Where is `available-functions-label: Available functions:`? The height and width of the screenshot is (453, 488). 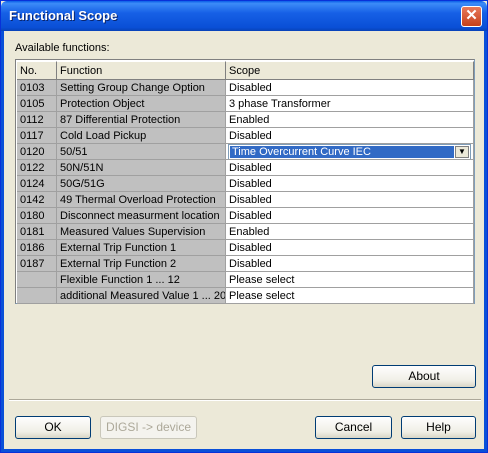
available-functions-label: Available functions: is located at coordinates (62, 48).